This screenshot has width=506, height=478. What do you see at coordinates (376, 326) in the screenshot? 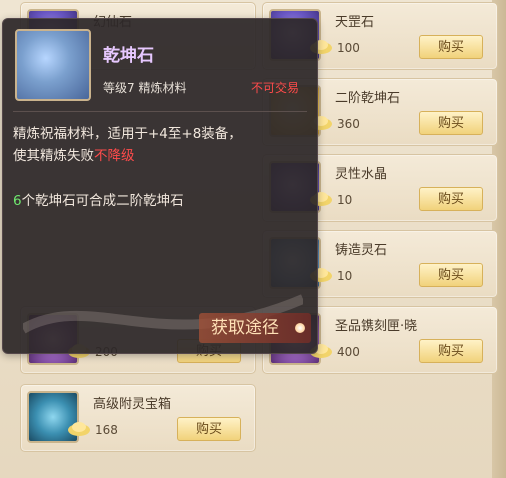
I see `item-name: 圣品镌刻匣·晓` at bounding box center [376, 326].